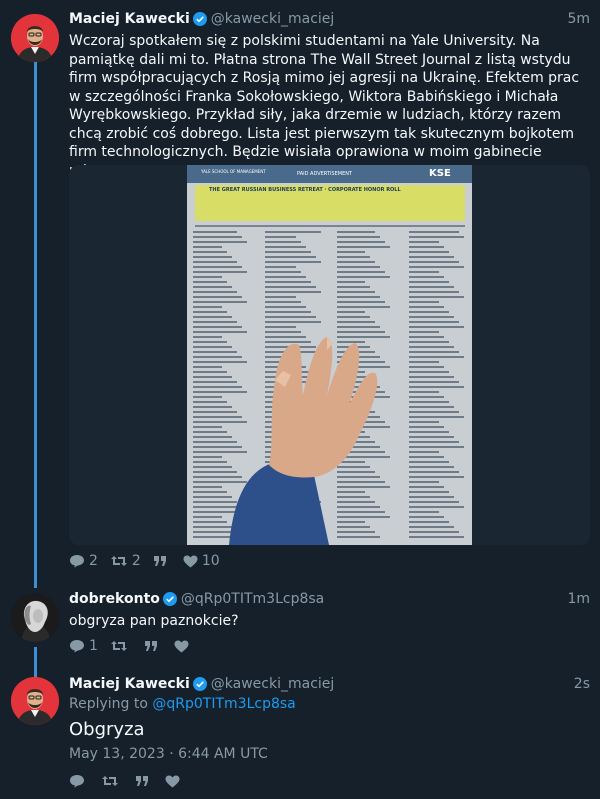  What do you see at coordinates (578, 599) in the screenshot?
I see `tweet-time: 1m` at bounding box center [578, 599].